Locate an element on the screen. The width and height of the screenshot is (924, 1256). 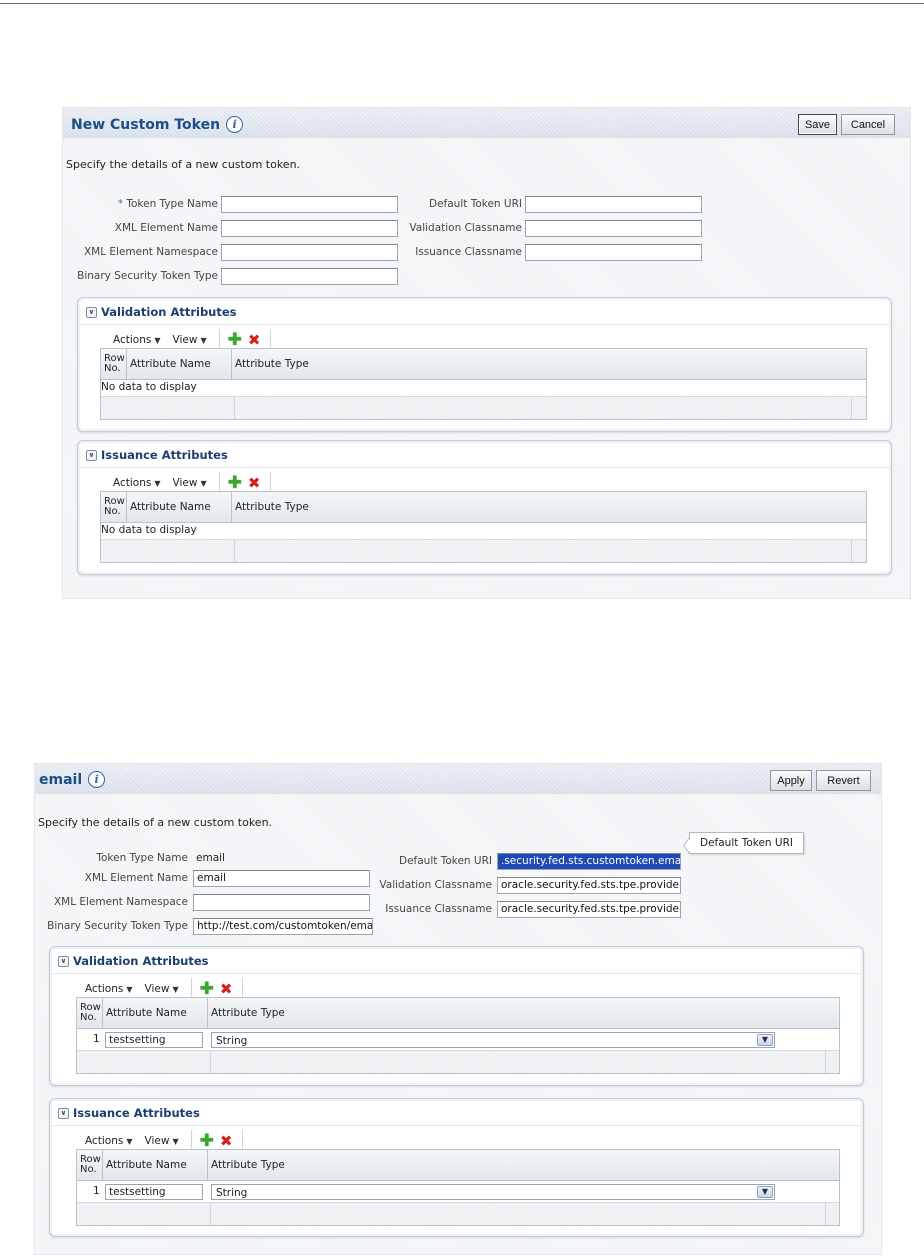
section-title: Issuance Attributes is located at coordinates (164, 455).